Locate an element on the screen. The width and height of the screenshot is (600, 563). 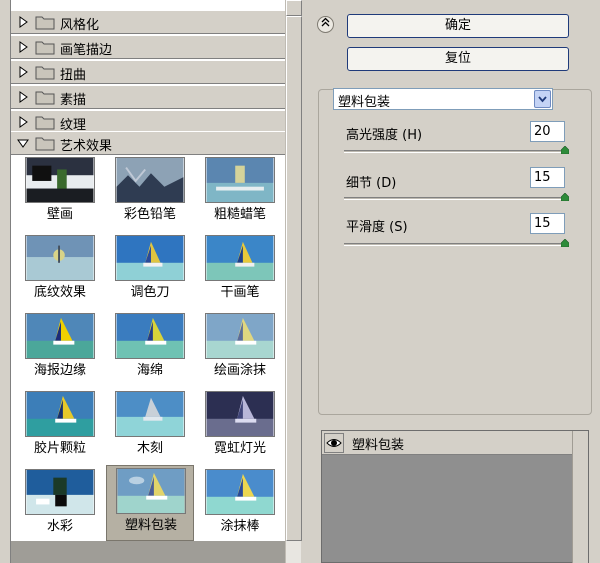
smoothness-input: 15 is located at coordinates (547, 223).